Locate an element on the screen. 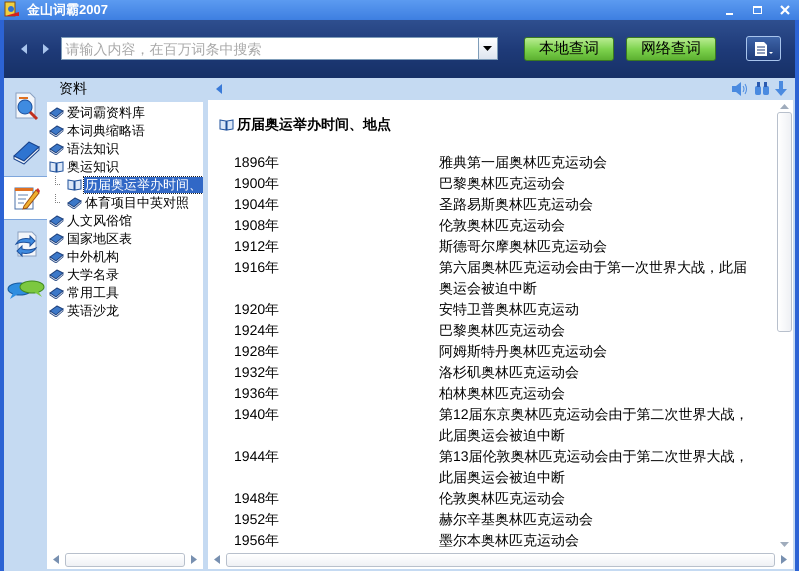  app-logo-icon is located at coordinates (12, 9).